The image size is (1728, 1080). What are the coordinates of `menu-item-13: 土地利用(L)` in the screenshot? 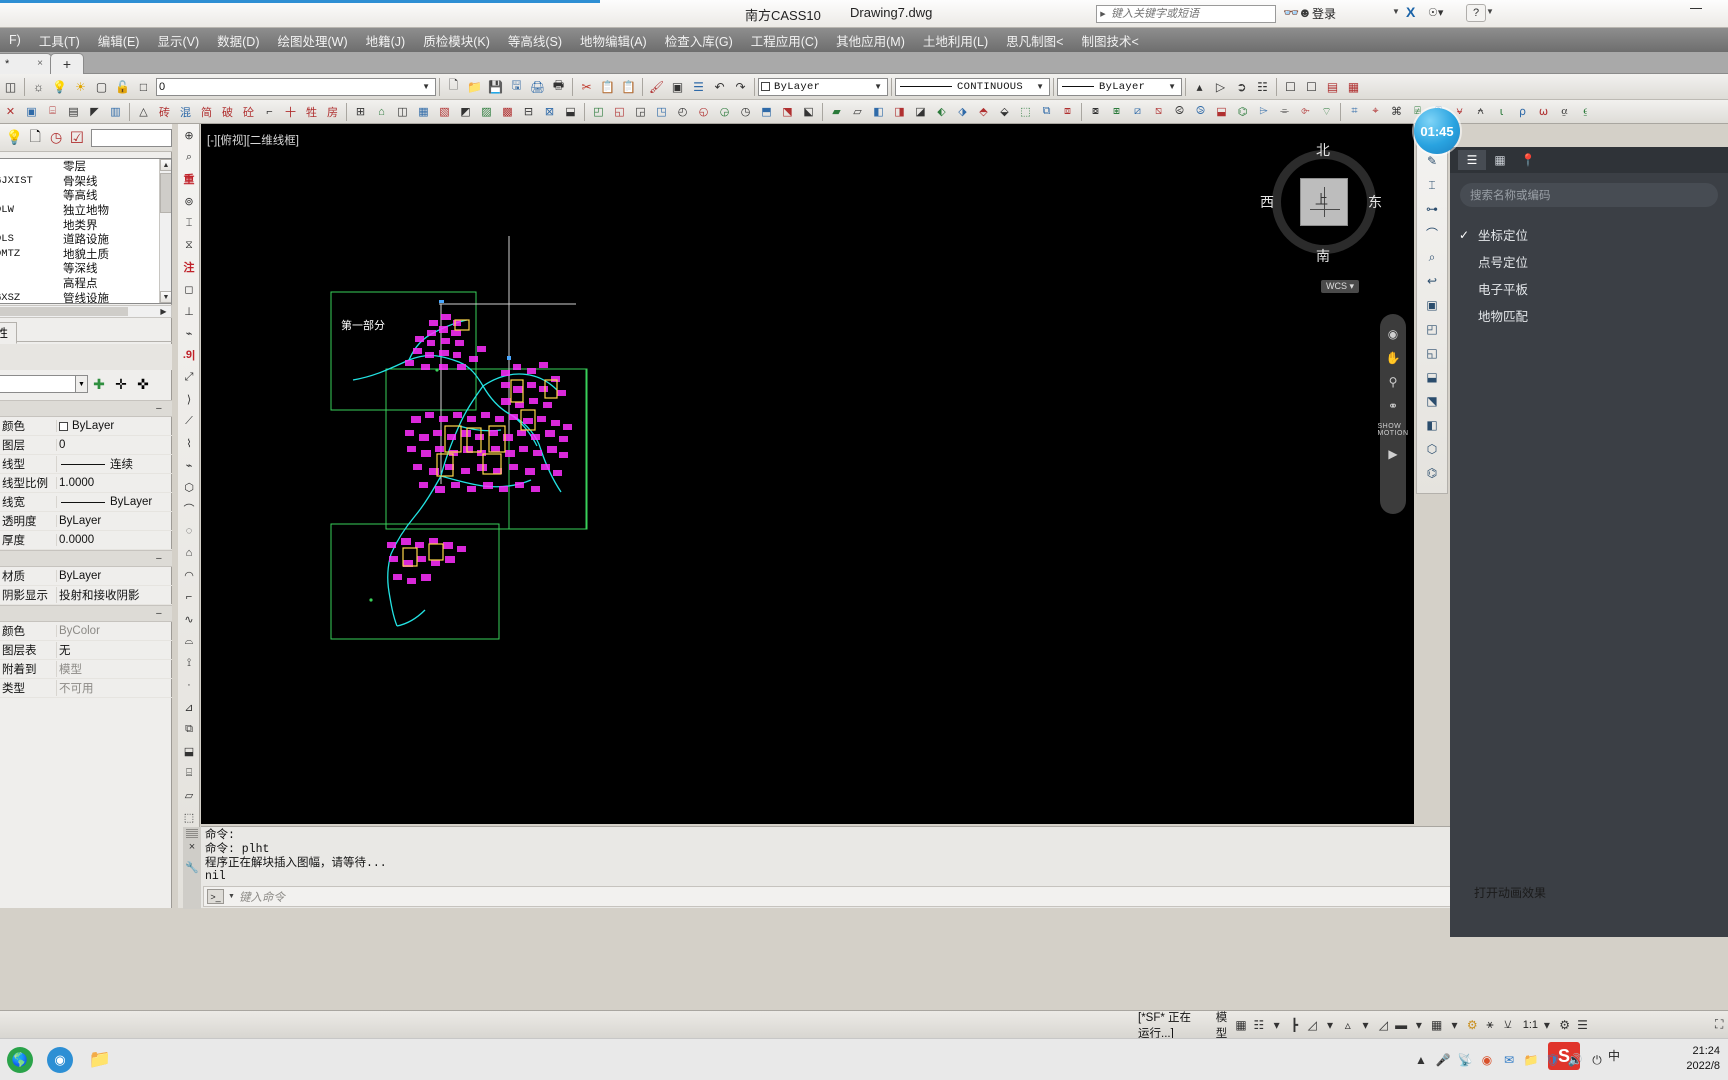 It's located at (955, 40).